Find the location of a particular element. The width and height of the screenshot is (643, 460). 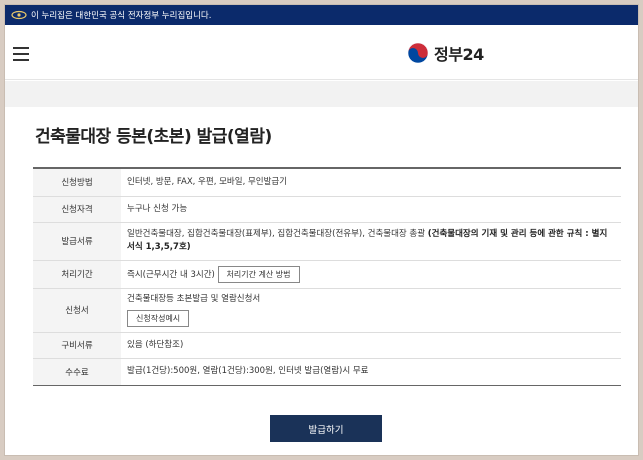

row-label: 구비서류 is located at coordinates (77, 345).